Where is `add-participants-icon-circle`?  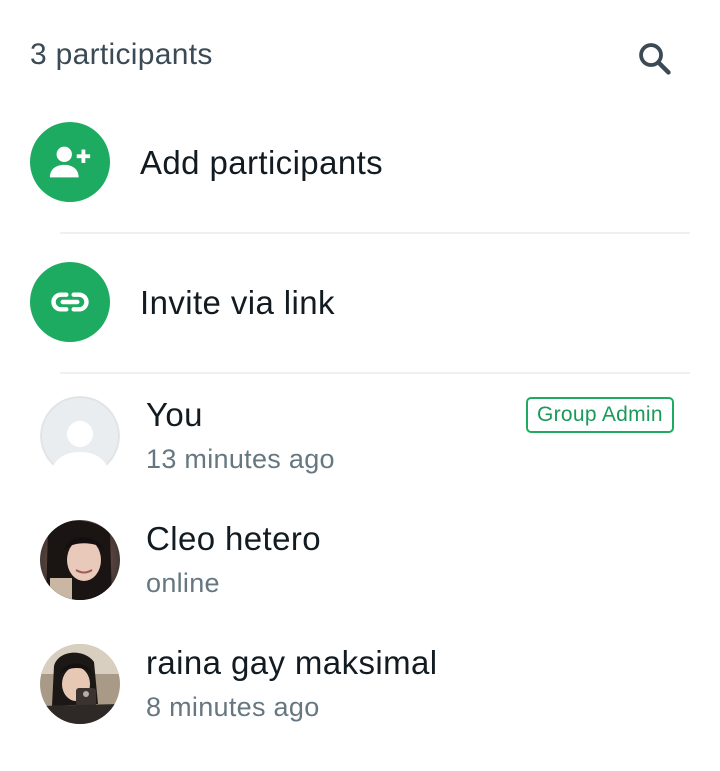
add-participants-icon-circle is located at coordinates (70, 162).